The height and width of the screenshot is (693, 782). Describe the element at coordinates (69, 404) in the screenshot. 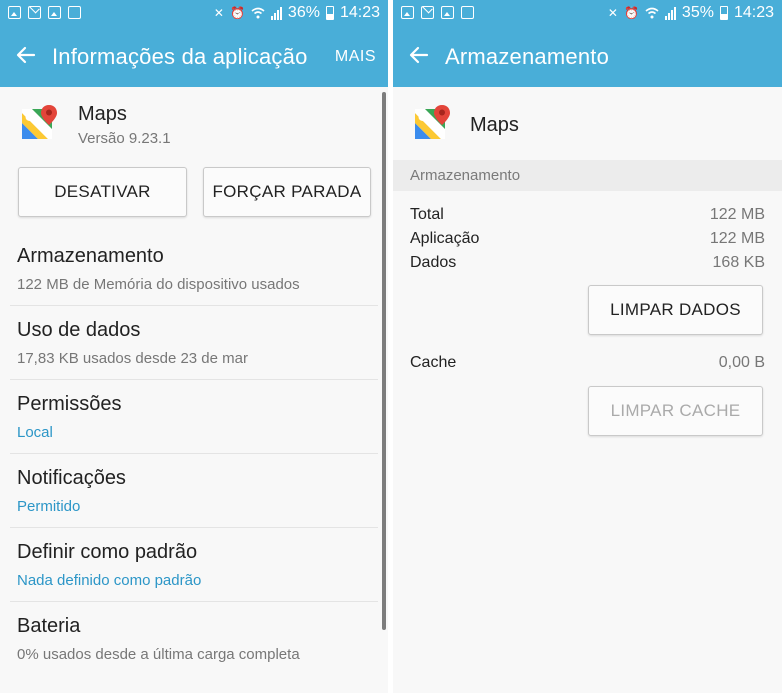

I see `list-item-title: Permissões` at that location.